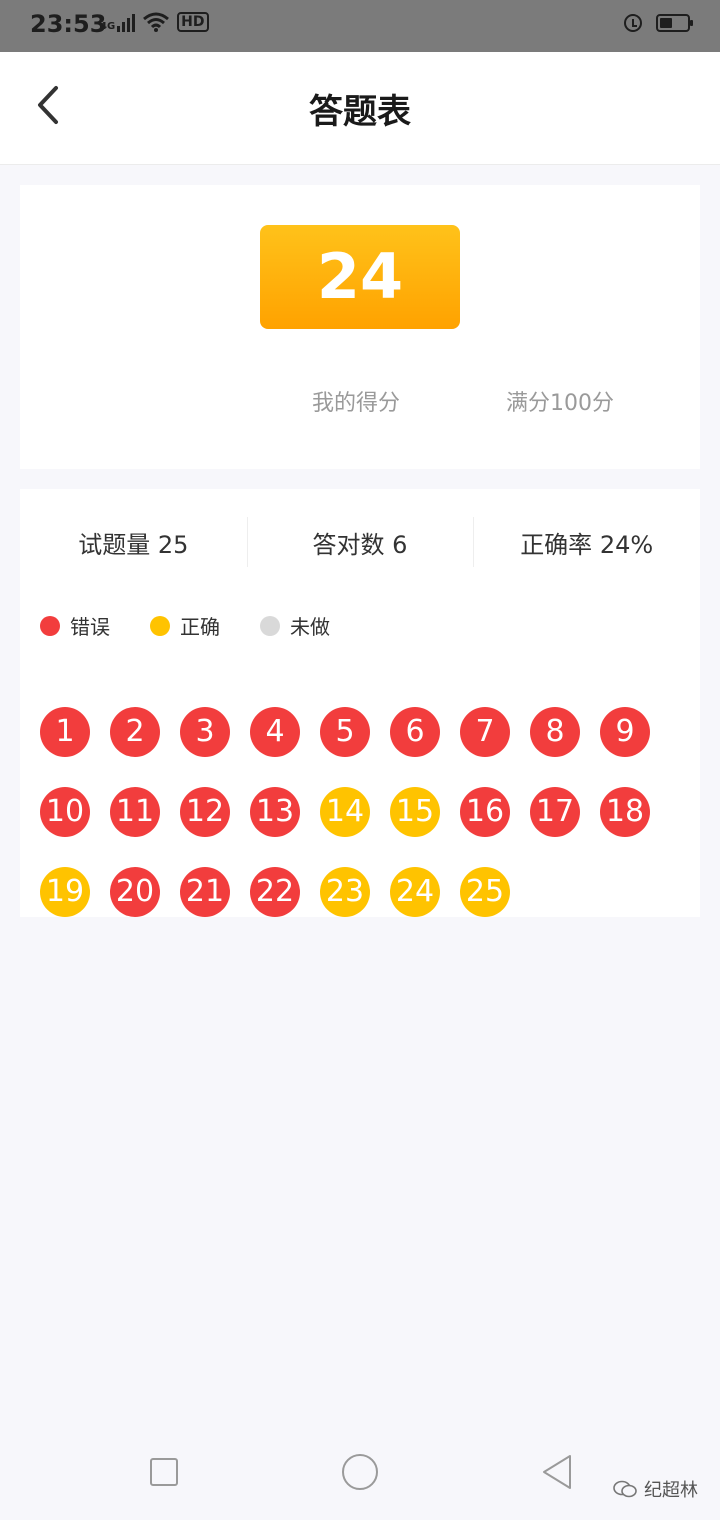 The image size is (720, 1520). I want to click on home-button, so click(360, 1472).